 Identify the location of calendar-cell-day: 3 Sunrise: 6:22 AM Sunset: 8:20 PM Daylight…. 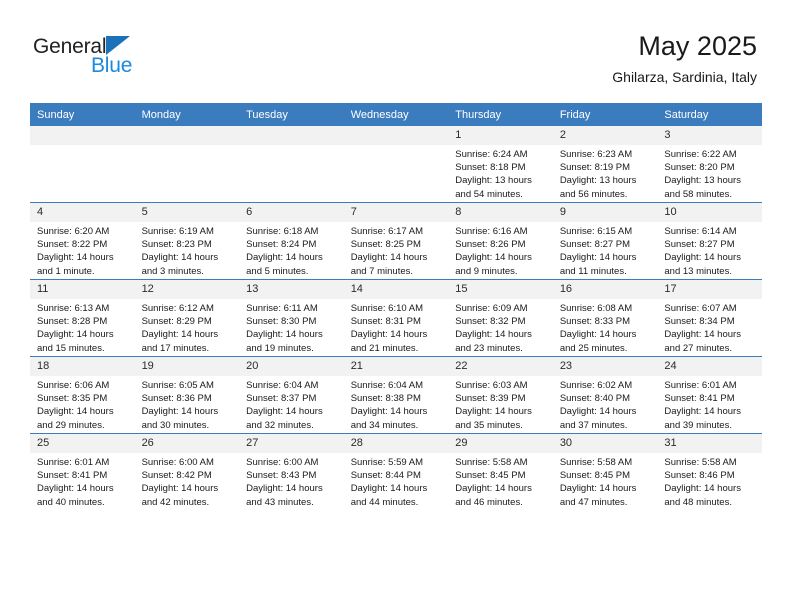
(709, 164).